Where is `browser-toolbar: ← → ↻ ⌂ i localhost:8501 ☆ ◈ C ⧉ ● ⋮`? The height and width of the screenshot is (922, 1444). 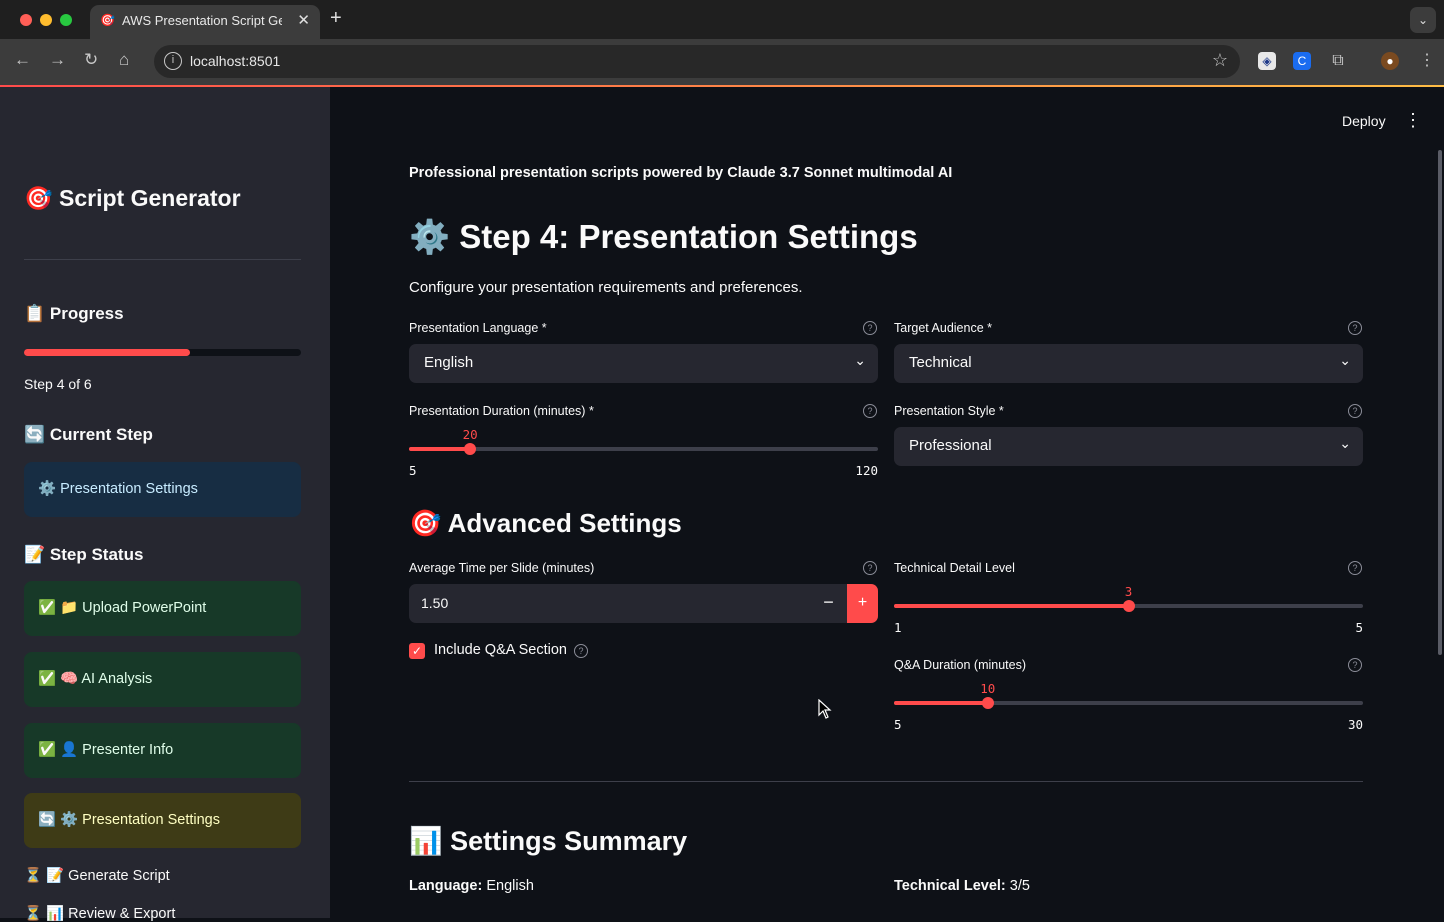
browser-toolbar: ← → ↻ ⌂ i localhost:8501 ☆ ◈ C ⧉ ● ⋮ is located at coordinates (722, 62).